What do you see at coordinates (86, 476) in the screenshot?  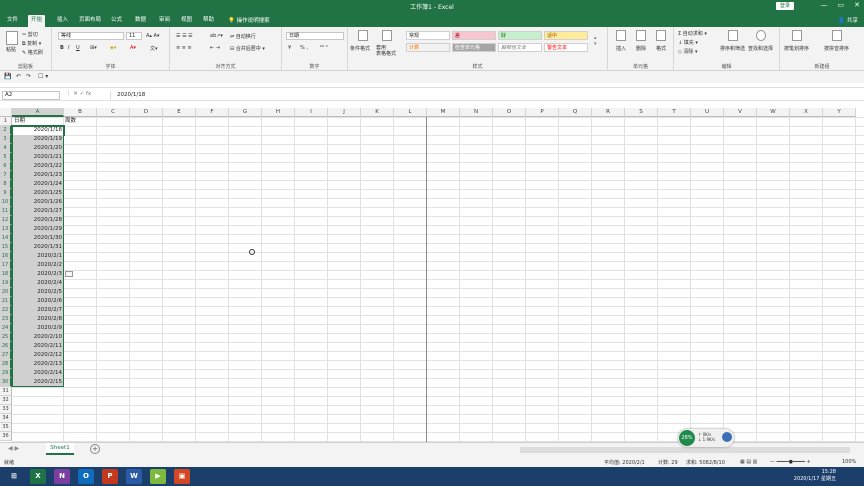 I see `outlook-icon: O` at bounding box center [86, 476].